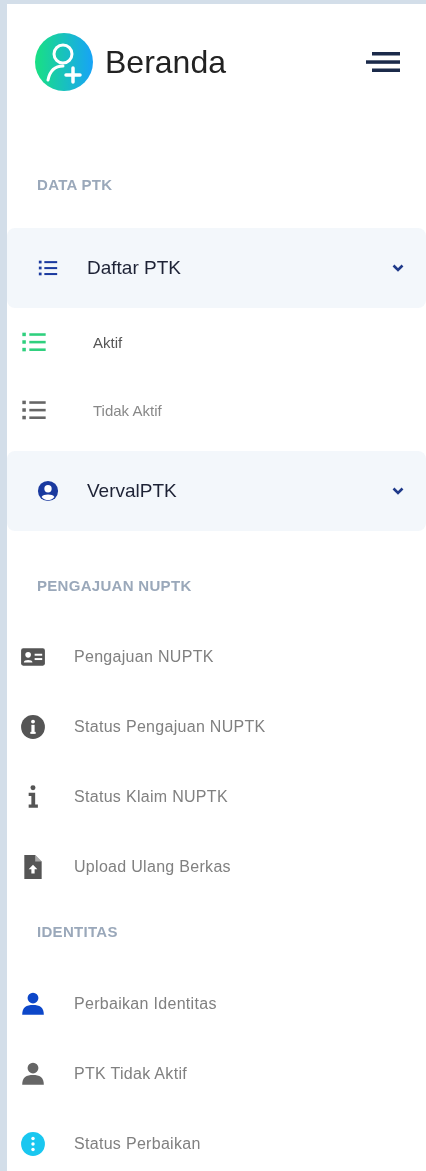  What do you see at coordinates (48, 491) in the screenshot?
I see `user-circle-icon` at bounding box center [48, 491].